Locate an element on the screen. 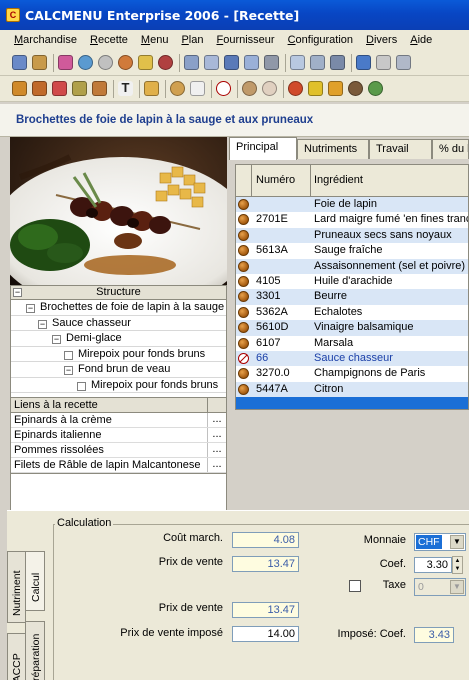 This screenshot has width=469, height=680. ingredient-row: 5610D Vinaigre balsamique is located at coordinates (352, 328).